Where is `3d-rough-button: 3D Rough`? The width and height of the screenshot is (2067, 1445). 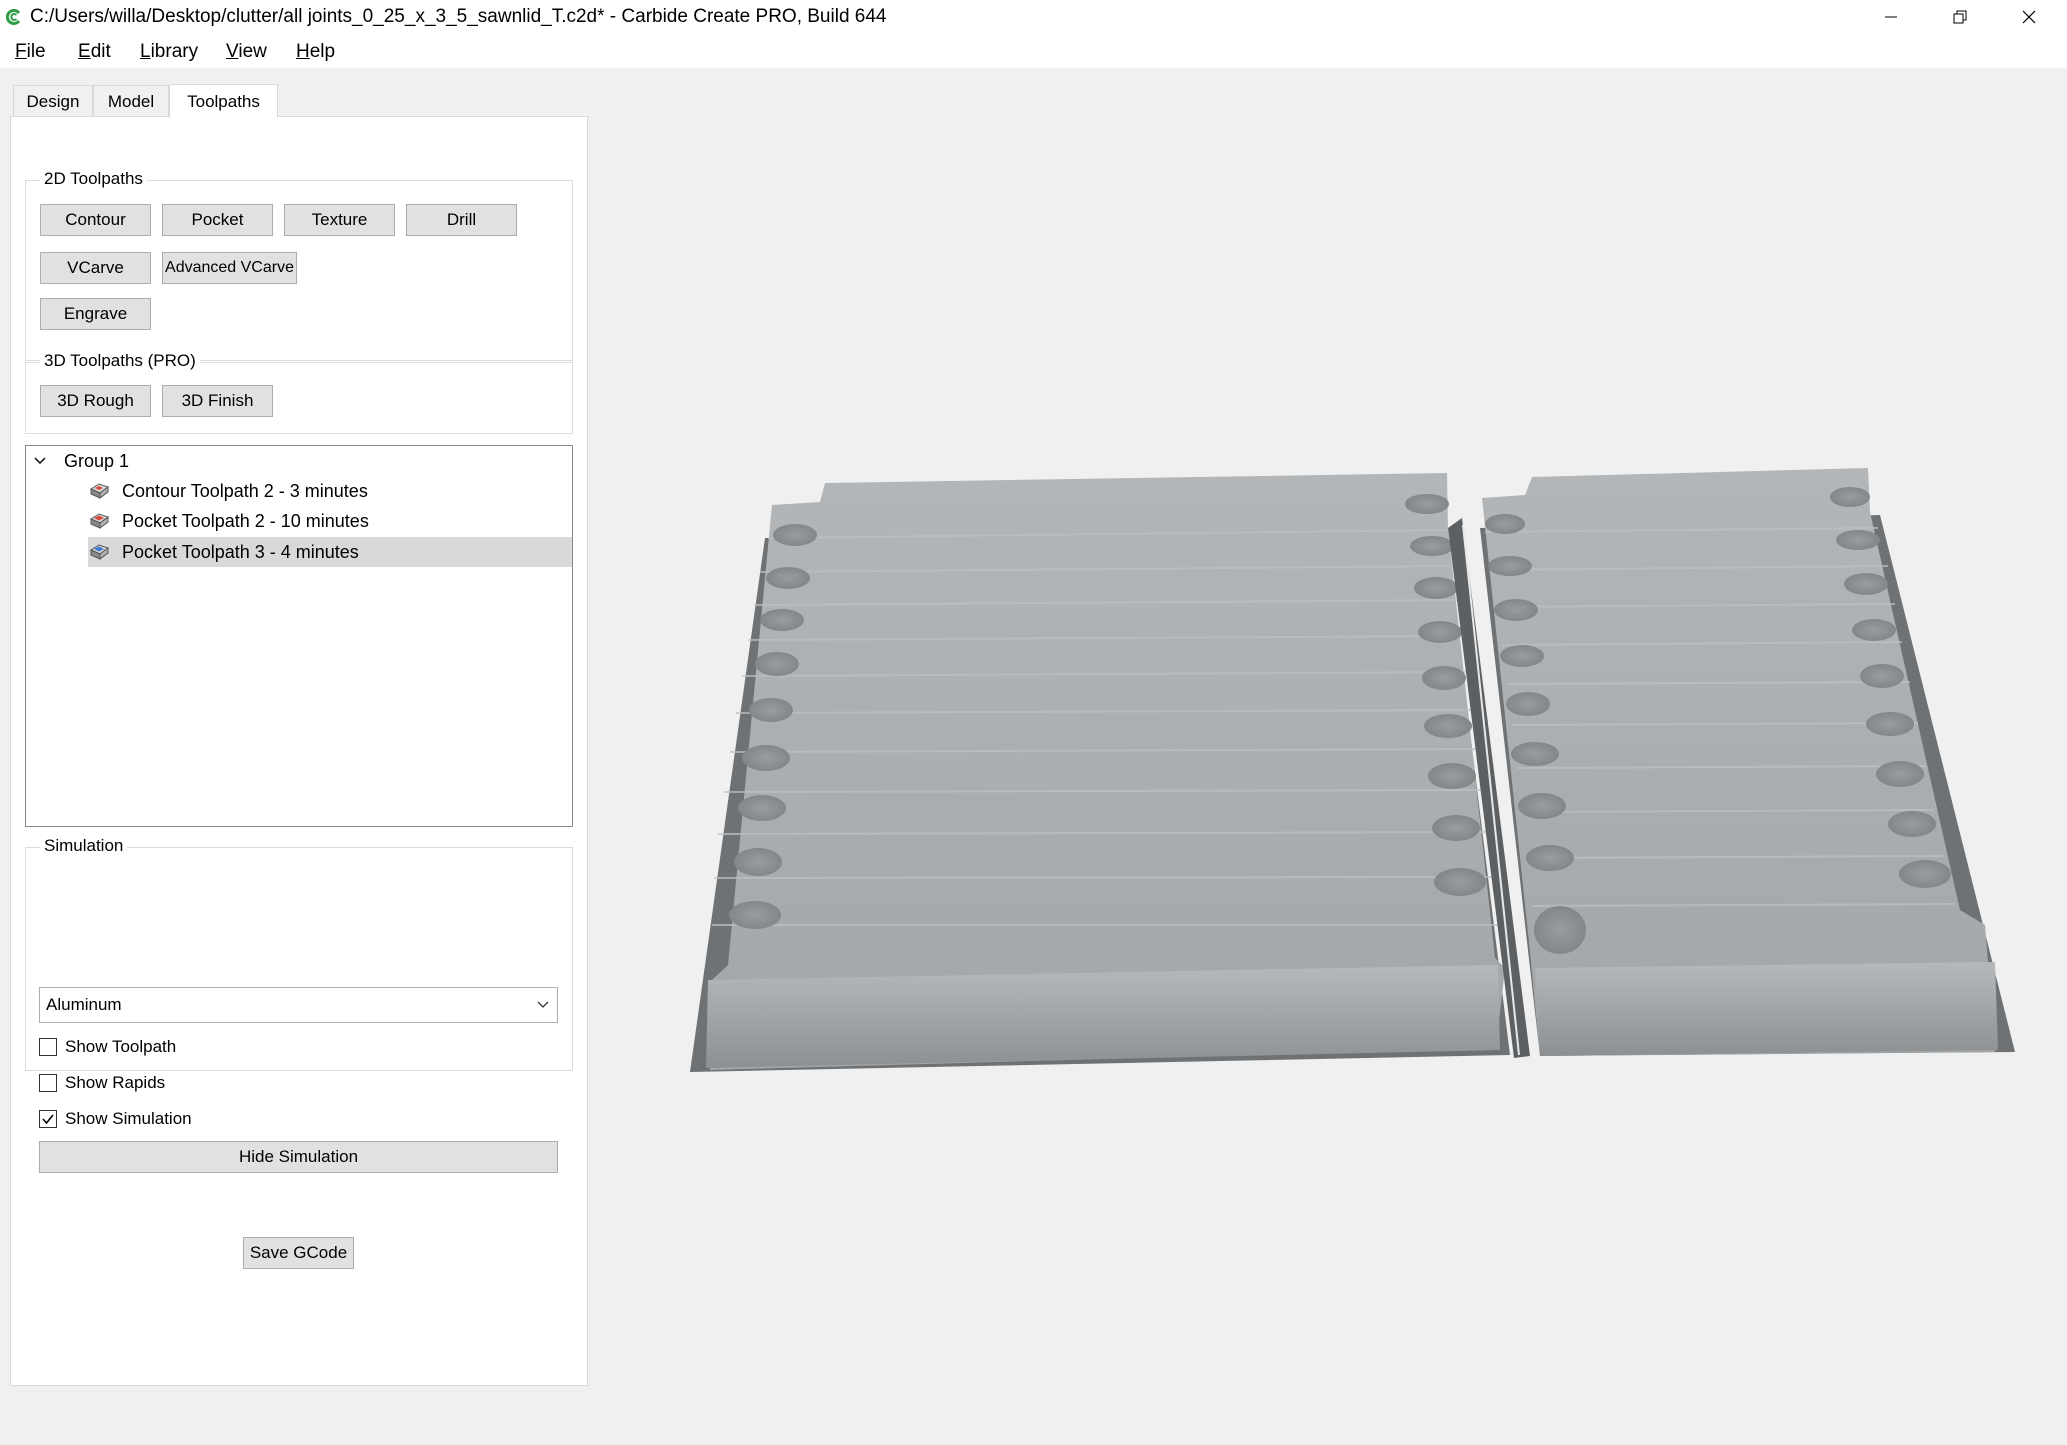
3d-rough-button: 3D Rough is located at coordinates (95, 401).